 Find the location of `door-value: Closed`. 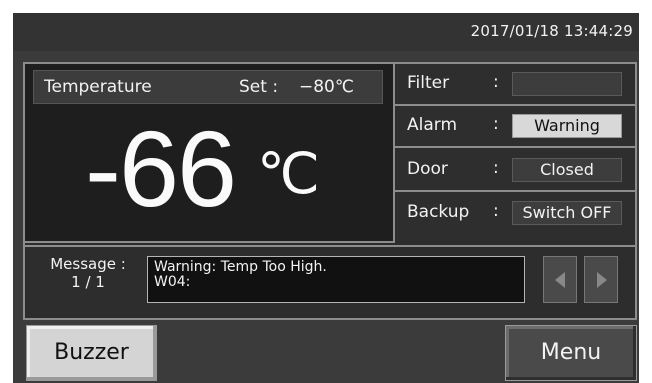

door-value: Closed is located at coordinates (567, 170).